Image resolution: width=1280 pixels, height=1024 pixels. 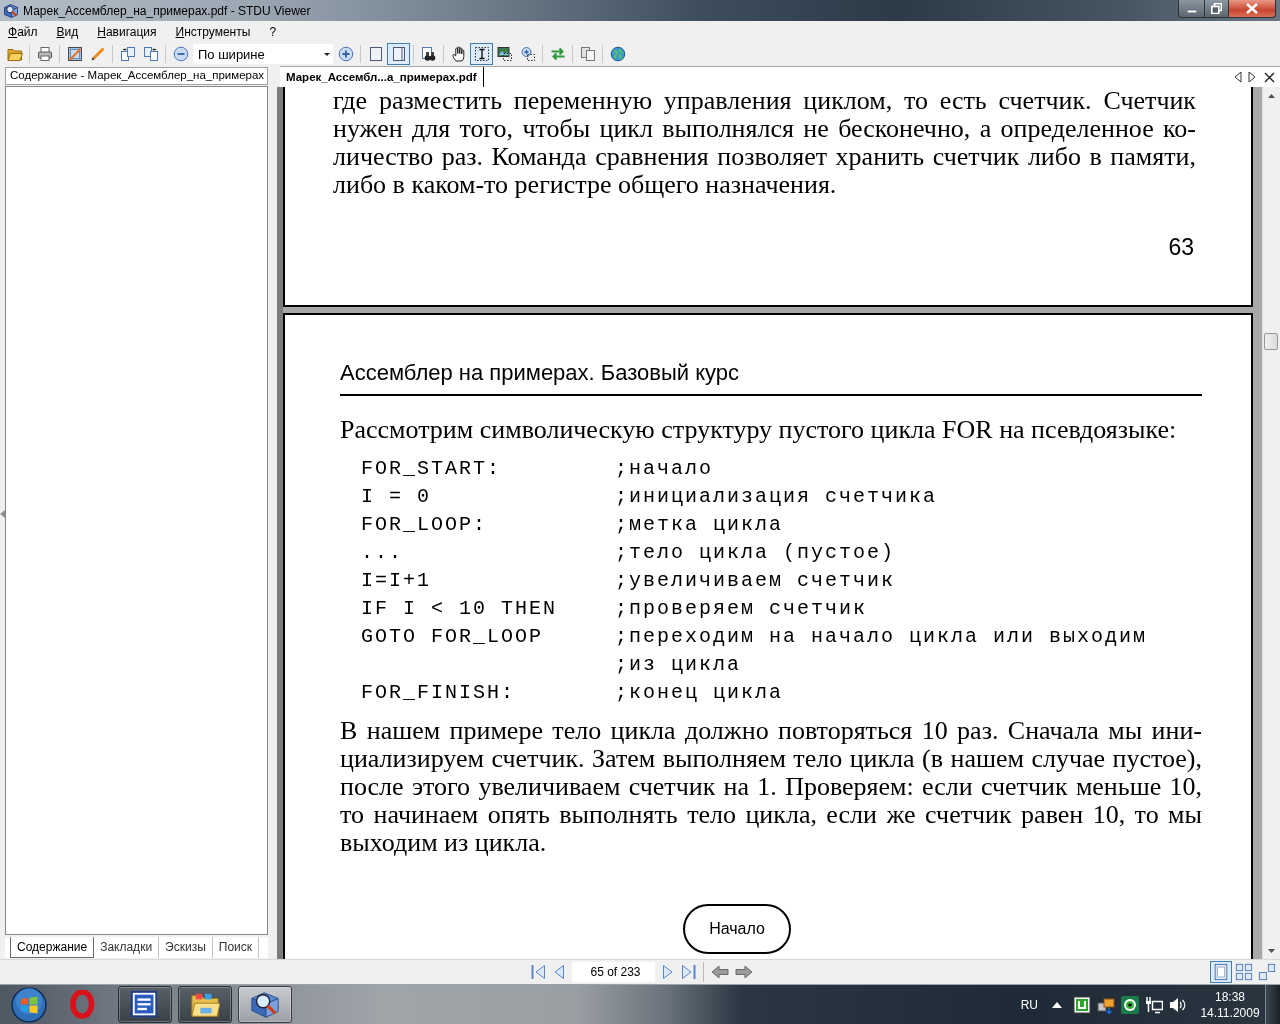 I want to click on continuous-pages-button, so click(x=398, y=54).